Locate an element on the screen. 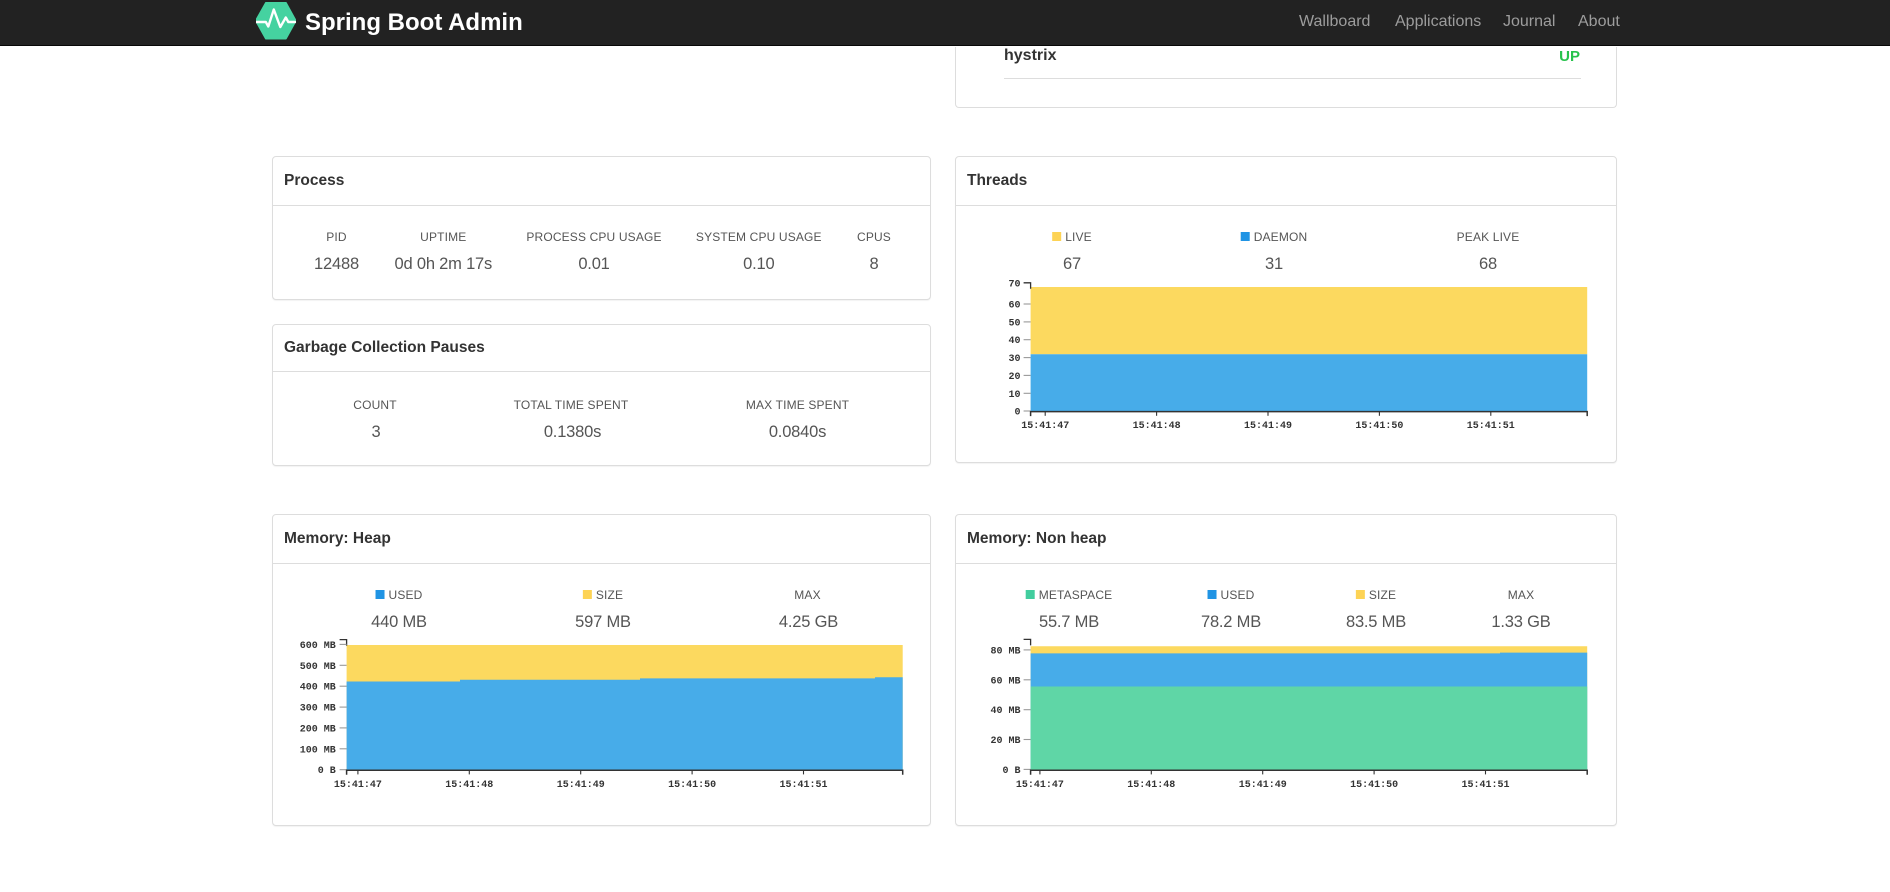 The height and width of the screenshot is (892, 1890). svg-text: 30 is located at coordinates (1014, 359).